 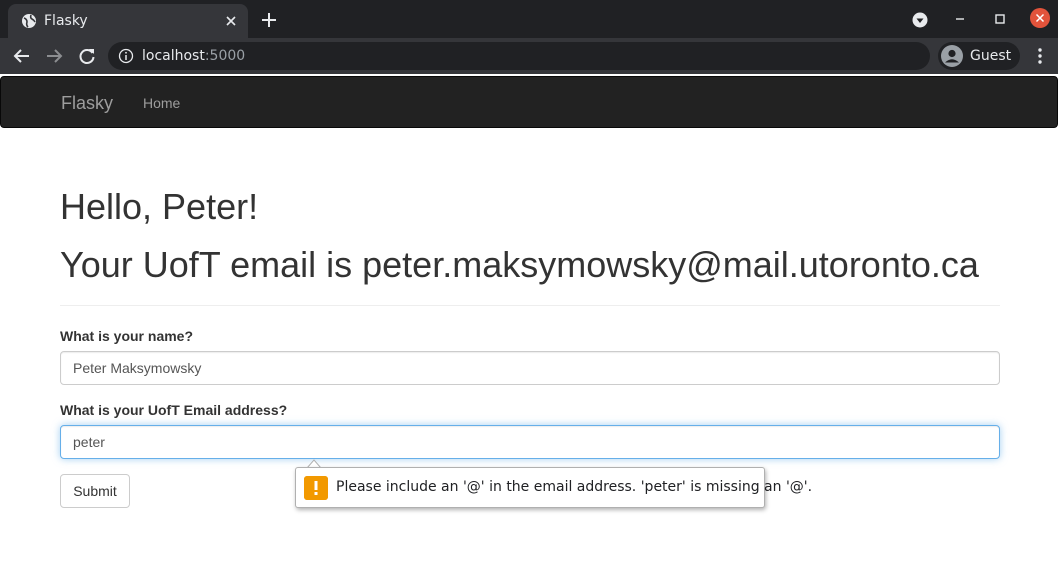 What do you see at coordinates (225, 56) in the screenshot?
I see `url-port: :5000` at bounding box center [225, 56].